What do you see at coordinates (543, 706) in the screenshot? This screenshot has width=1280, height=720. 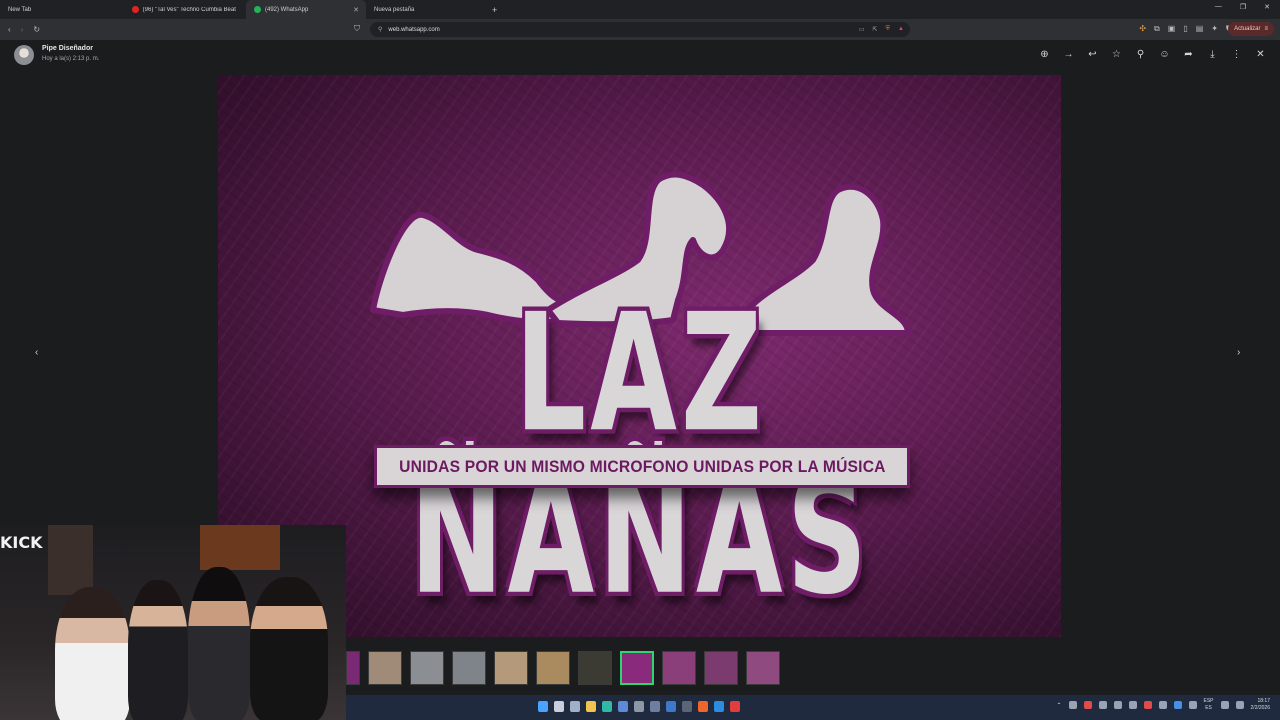 I see `start-icon` at bounding box center [543, 706].